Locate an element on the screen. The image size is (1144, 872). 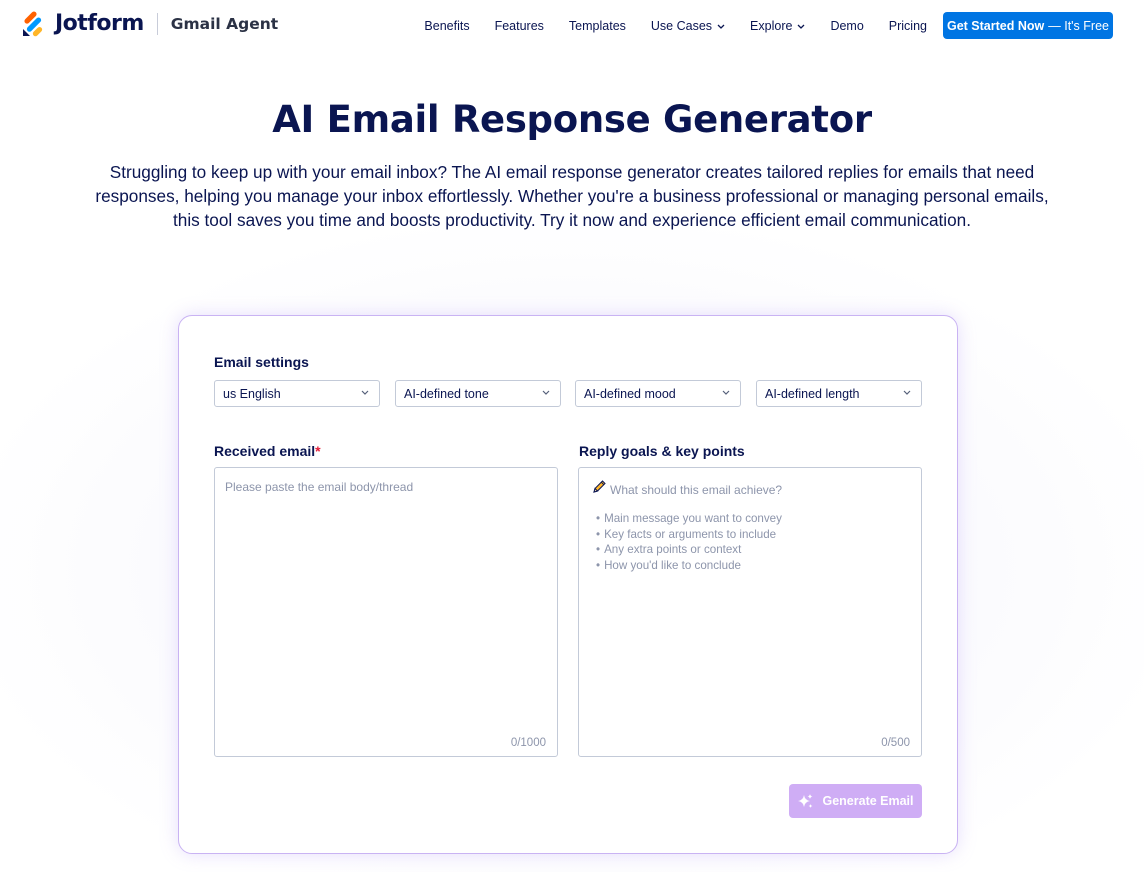
received-email-label: Received email* is located at coordinates (267, 451).